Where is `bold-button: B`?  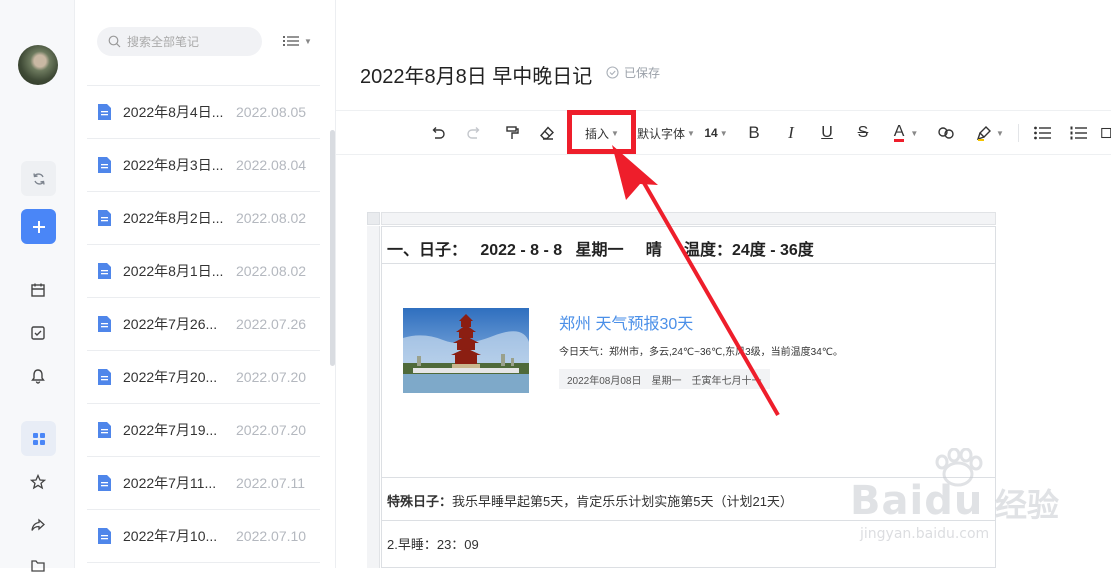 bold-button: B is located at coordinates (754, 133).